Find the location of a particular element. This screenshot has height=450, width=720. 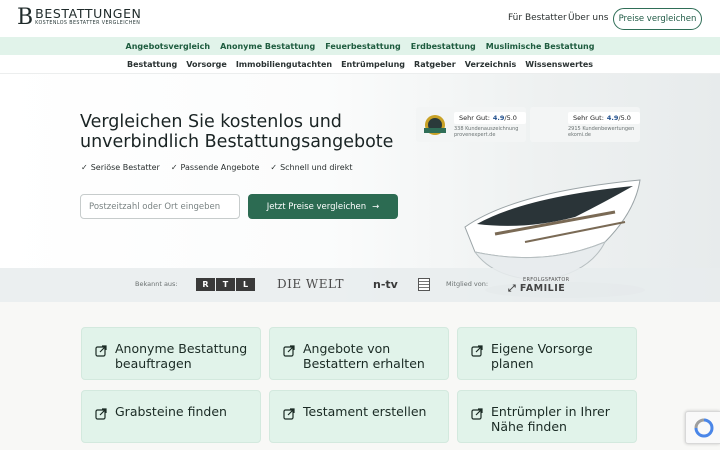

primary-nav-item: Erdbestattung is located at coordinates (443, 46).